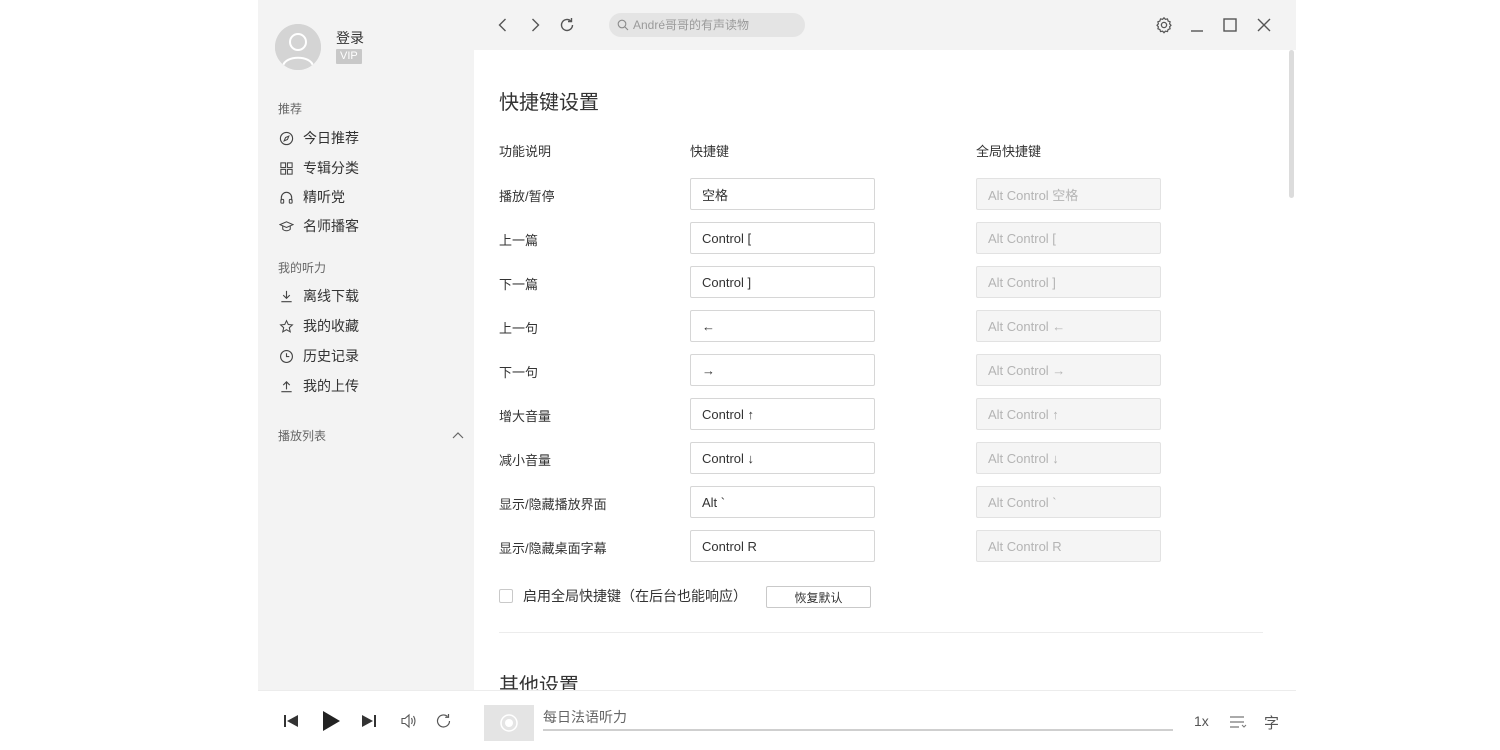 The image size is (1500, 750). What do you see at coordinates (371, 435) in the screenshot?
I see `playlist-toggle: 播放列表` at bounding box center [371, 435].